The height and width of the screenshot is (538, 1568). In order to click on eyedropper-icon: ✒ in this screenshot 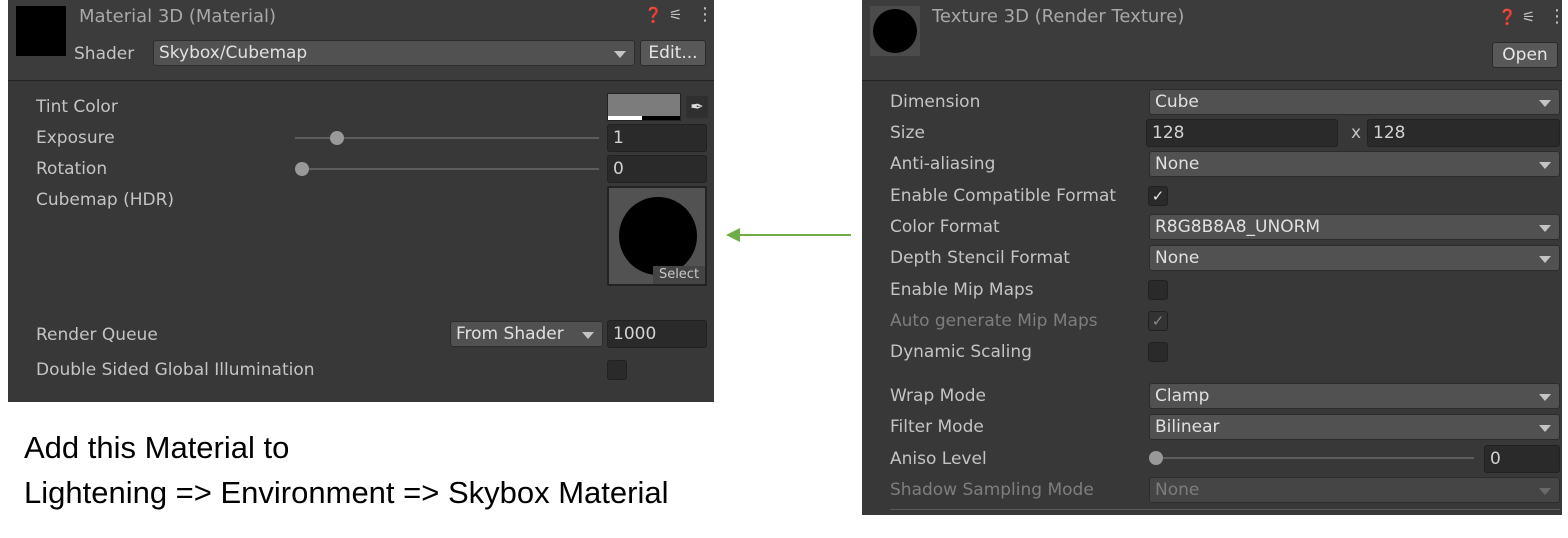, I will do `click(697, 107)`.